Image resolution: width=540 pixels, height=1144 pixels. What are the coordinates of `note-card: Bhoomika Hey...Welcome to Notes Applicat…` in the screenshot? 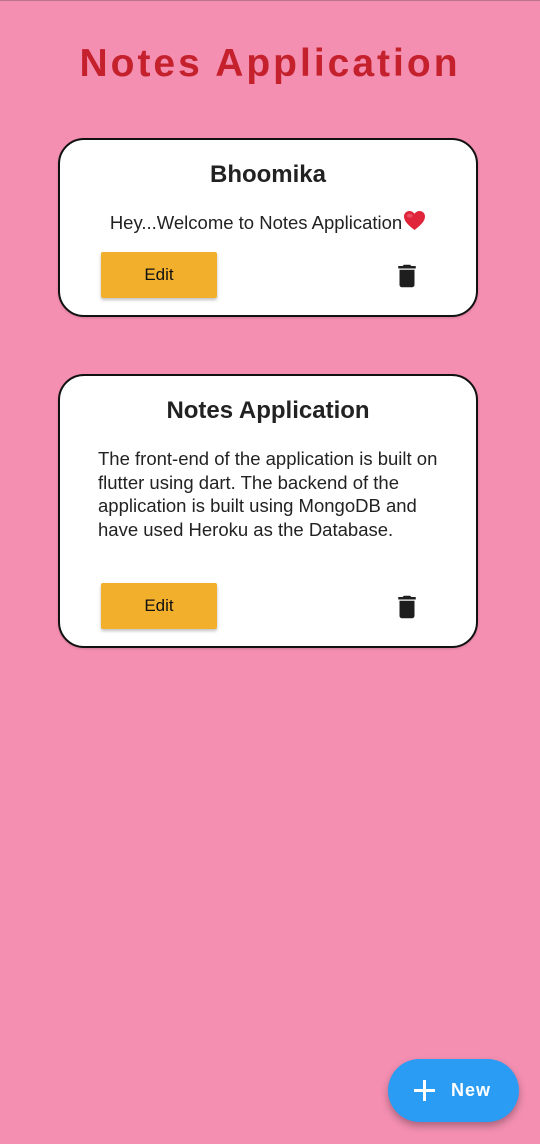 It's located at (268, 227).